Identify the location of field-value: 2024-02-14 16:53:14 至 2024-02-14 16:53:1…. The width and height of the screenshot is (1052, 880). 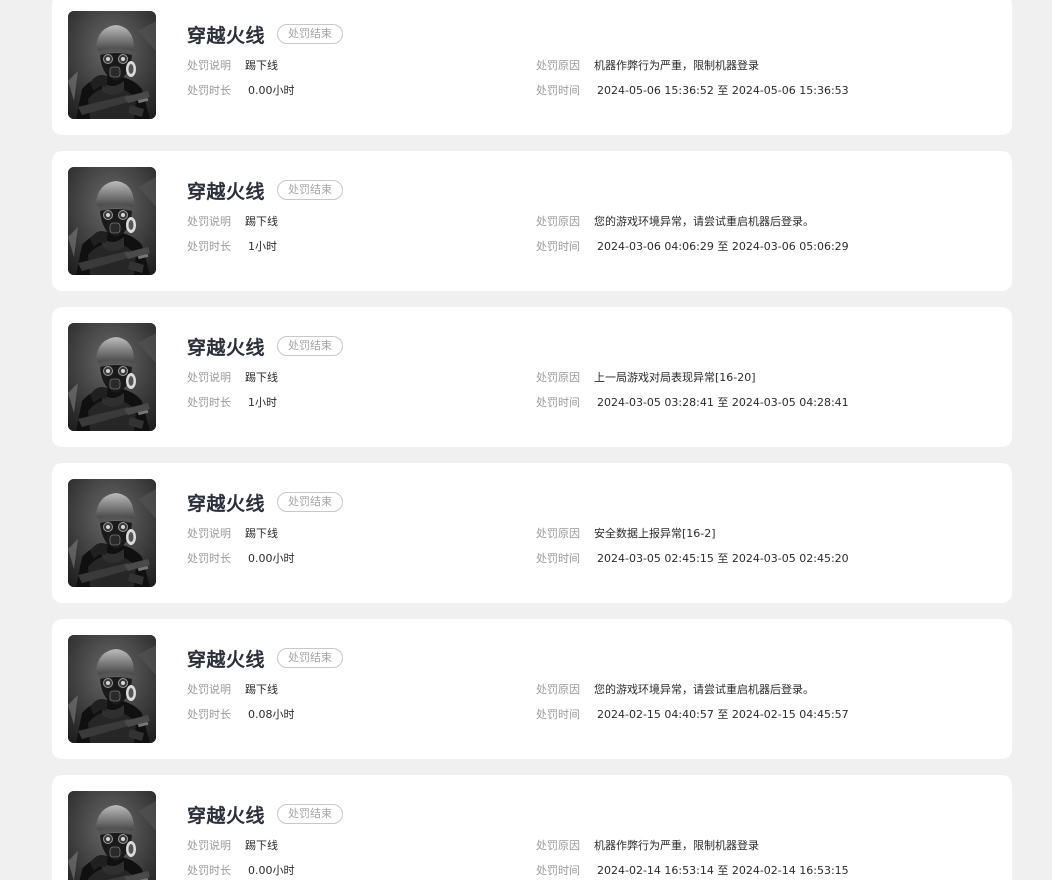
(723, 870).